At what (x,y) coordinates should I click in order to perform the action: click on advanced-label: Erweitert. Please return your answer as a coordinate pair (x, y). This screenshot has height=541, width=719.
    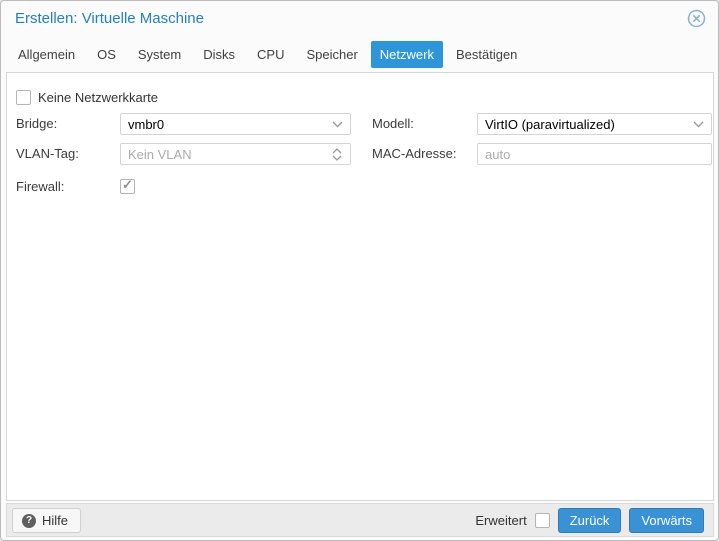
    Looking at the image, I should click on (501, 520).